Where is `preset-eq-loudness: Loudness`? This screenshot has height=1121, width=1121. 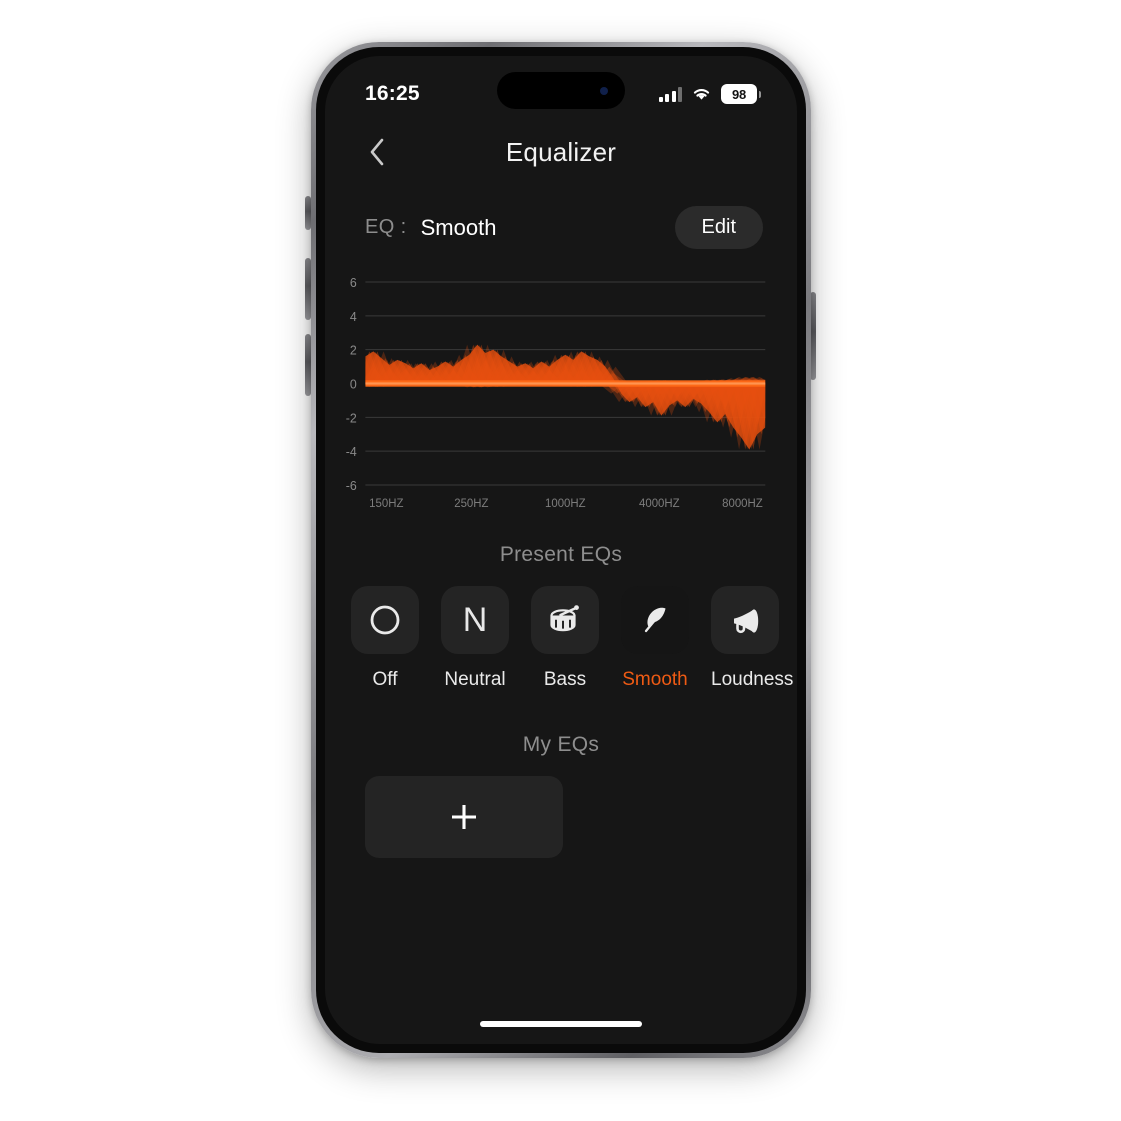 preset-eq-loudness: Loudness is located at coordinates (752, 638).